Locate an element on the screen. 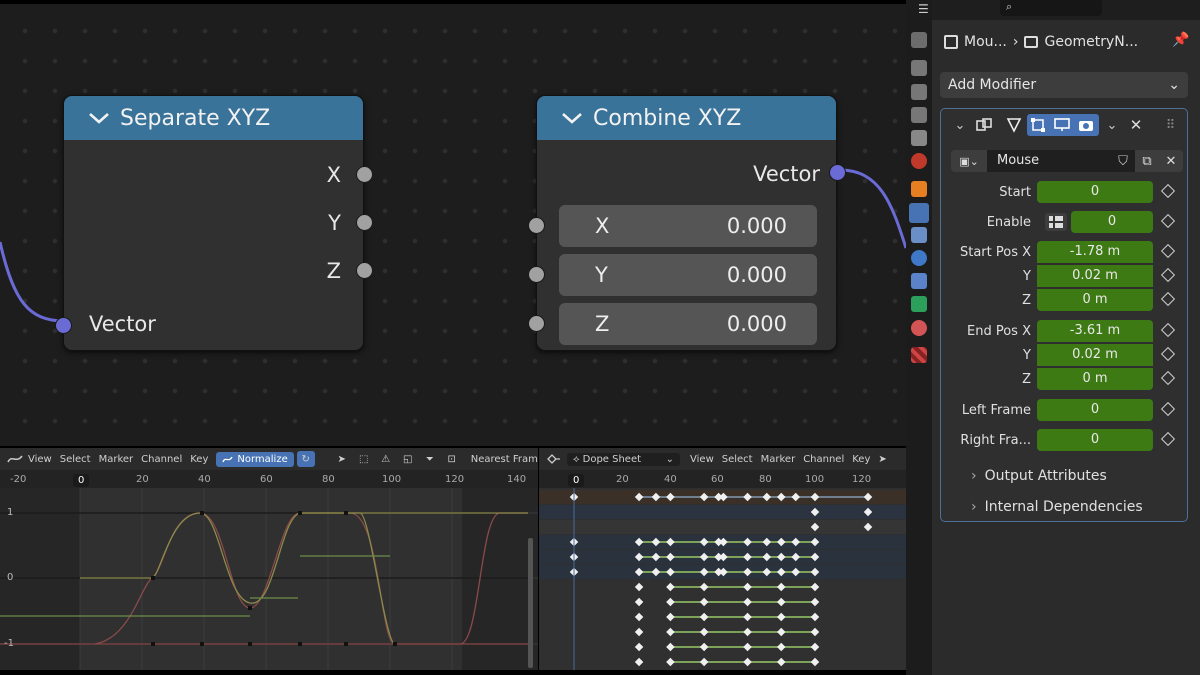 This screenshot has width=1200, height=675. pin-icon: 📌 is located at coordinates (1180, 40).